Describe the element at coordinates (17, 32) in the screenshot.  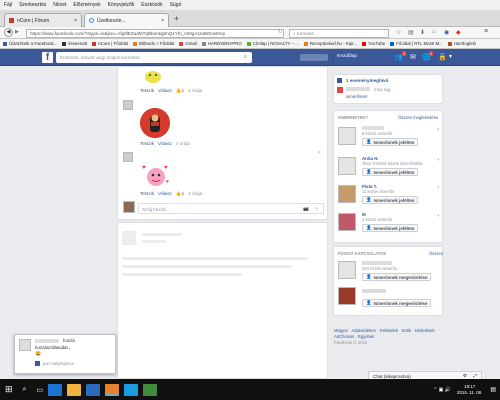
I see `forward-icon: ▶` at that location.